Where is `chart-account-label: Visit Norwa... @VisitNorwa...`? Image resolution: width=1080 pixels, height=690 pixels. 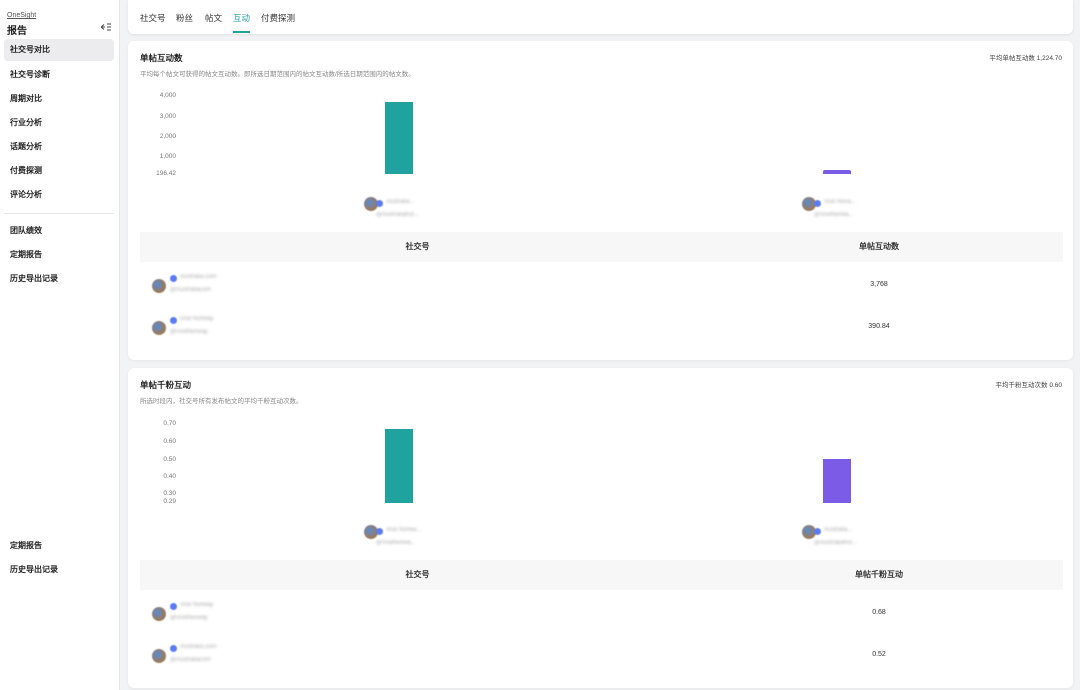
chart-account-label: Visit Norwa... @VisitNorwa... is located at coordinates (394, 539).